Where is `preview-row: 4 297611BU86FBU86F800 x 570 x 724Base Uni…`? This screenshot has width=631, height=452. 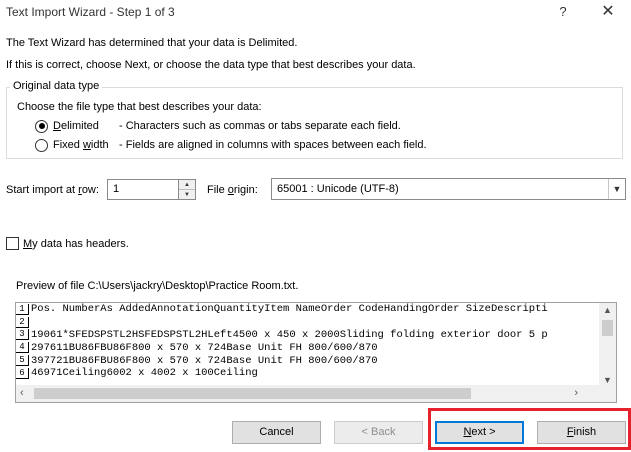
preview-row: 4 297611BU86FBU86F800 x 570 x 724Base Uni… is located at coordinates (308, 347).